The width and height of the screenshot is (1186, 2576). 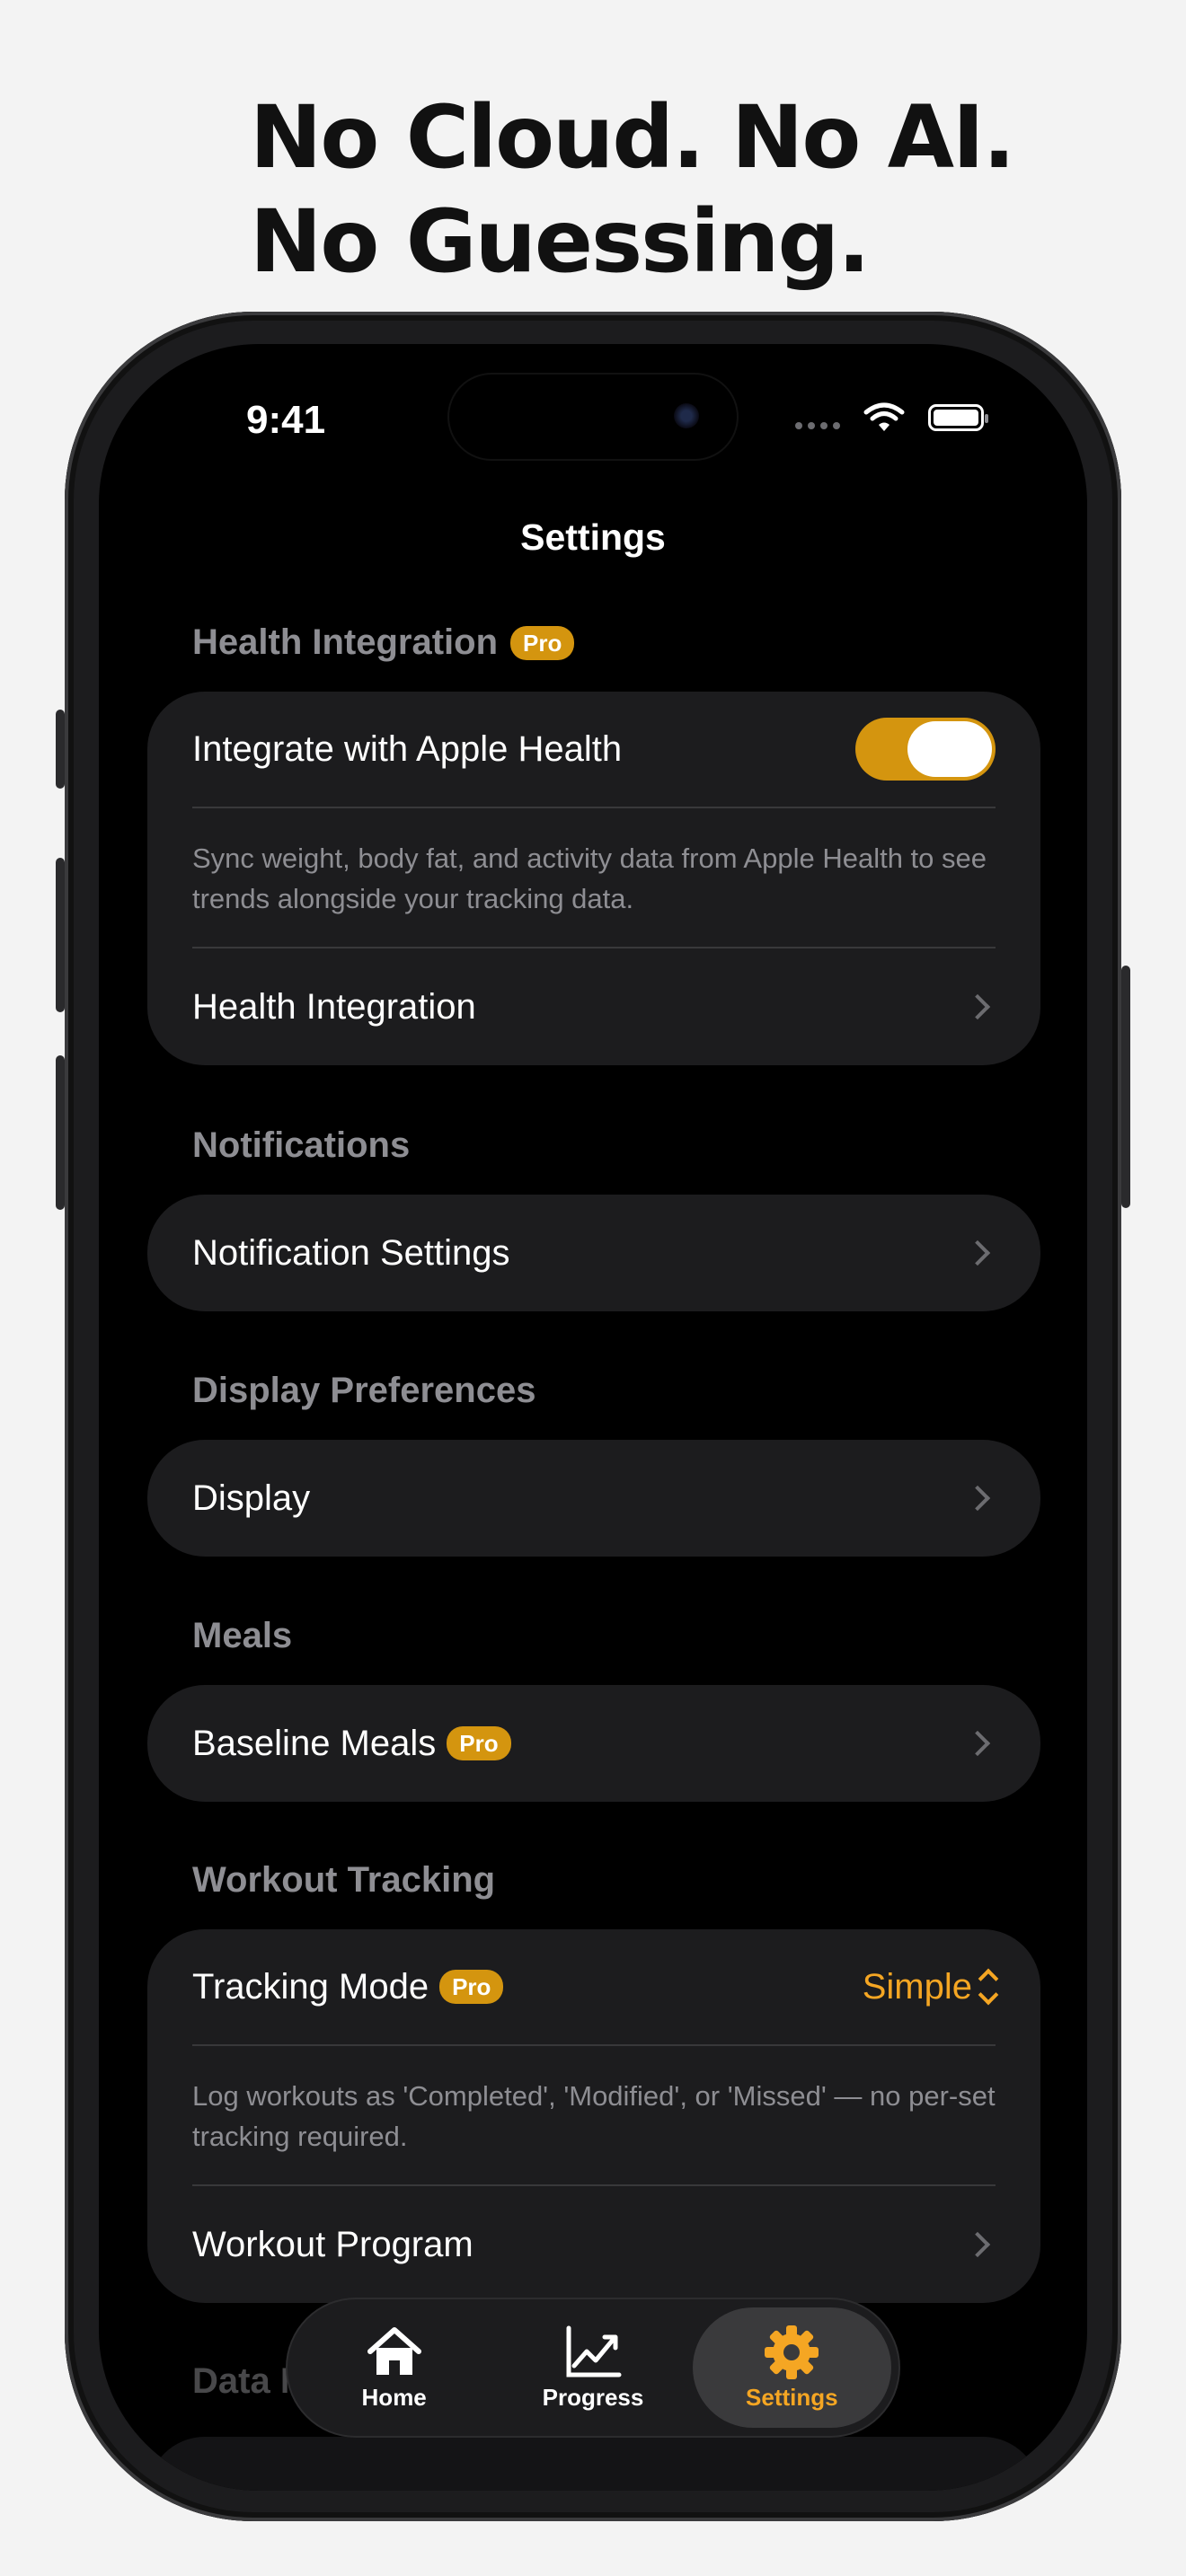 I want to click on headline-line-2: No Guessing., so click(x=560, y=241).